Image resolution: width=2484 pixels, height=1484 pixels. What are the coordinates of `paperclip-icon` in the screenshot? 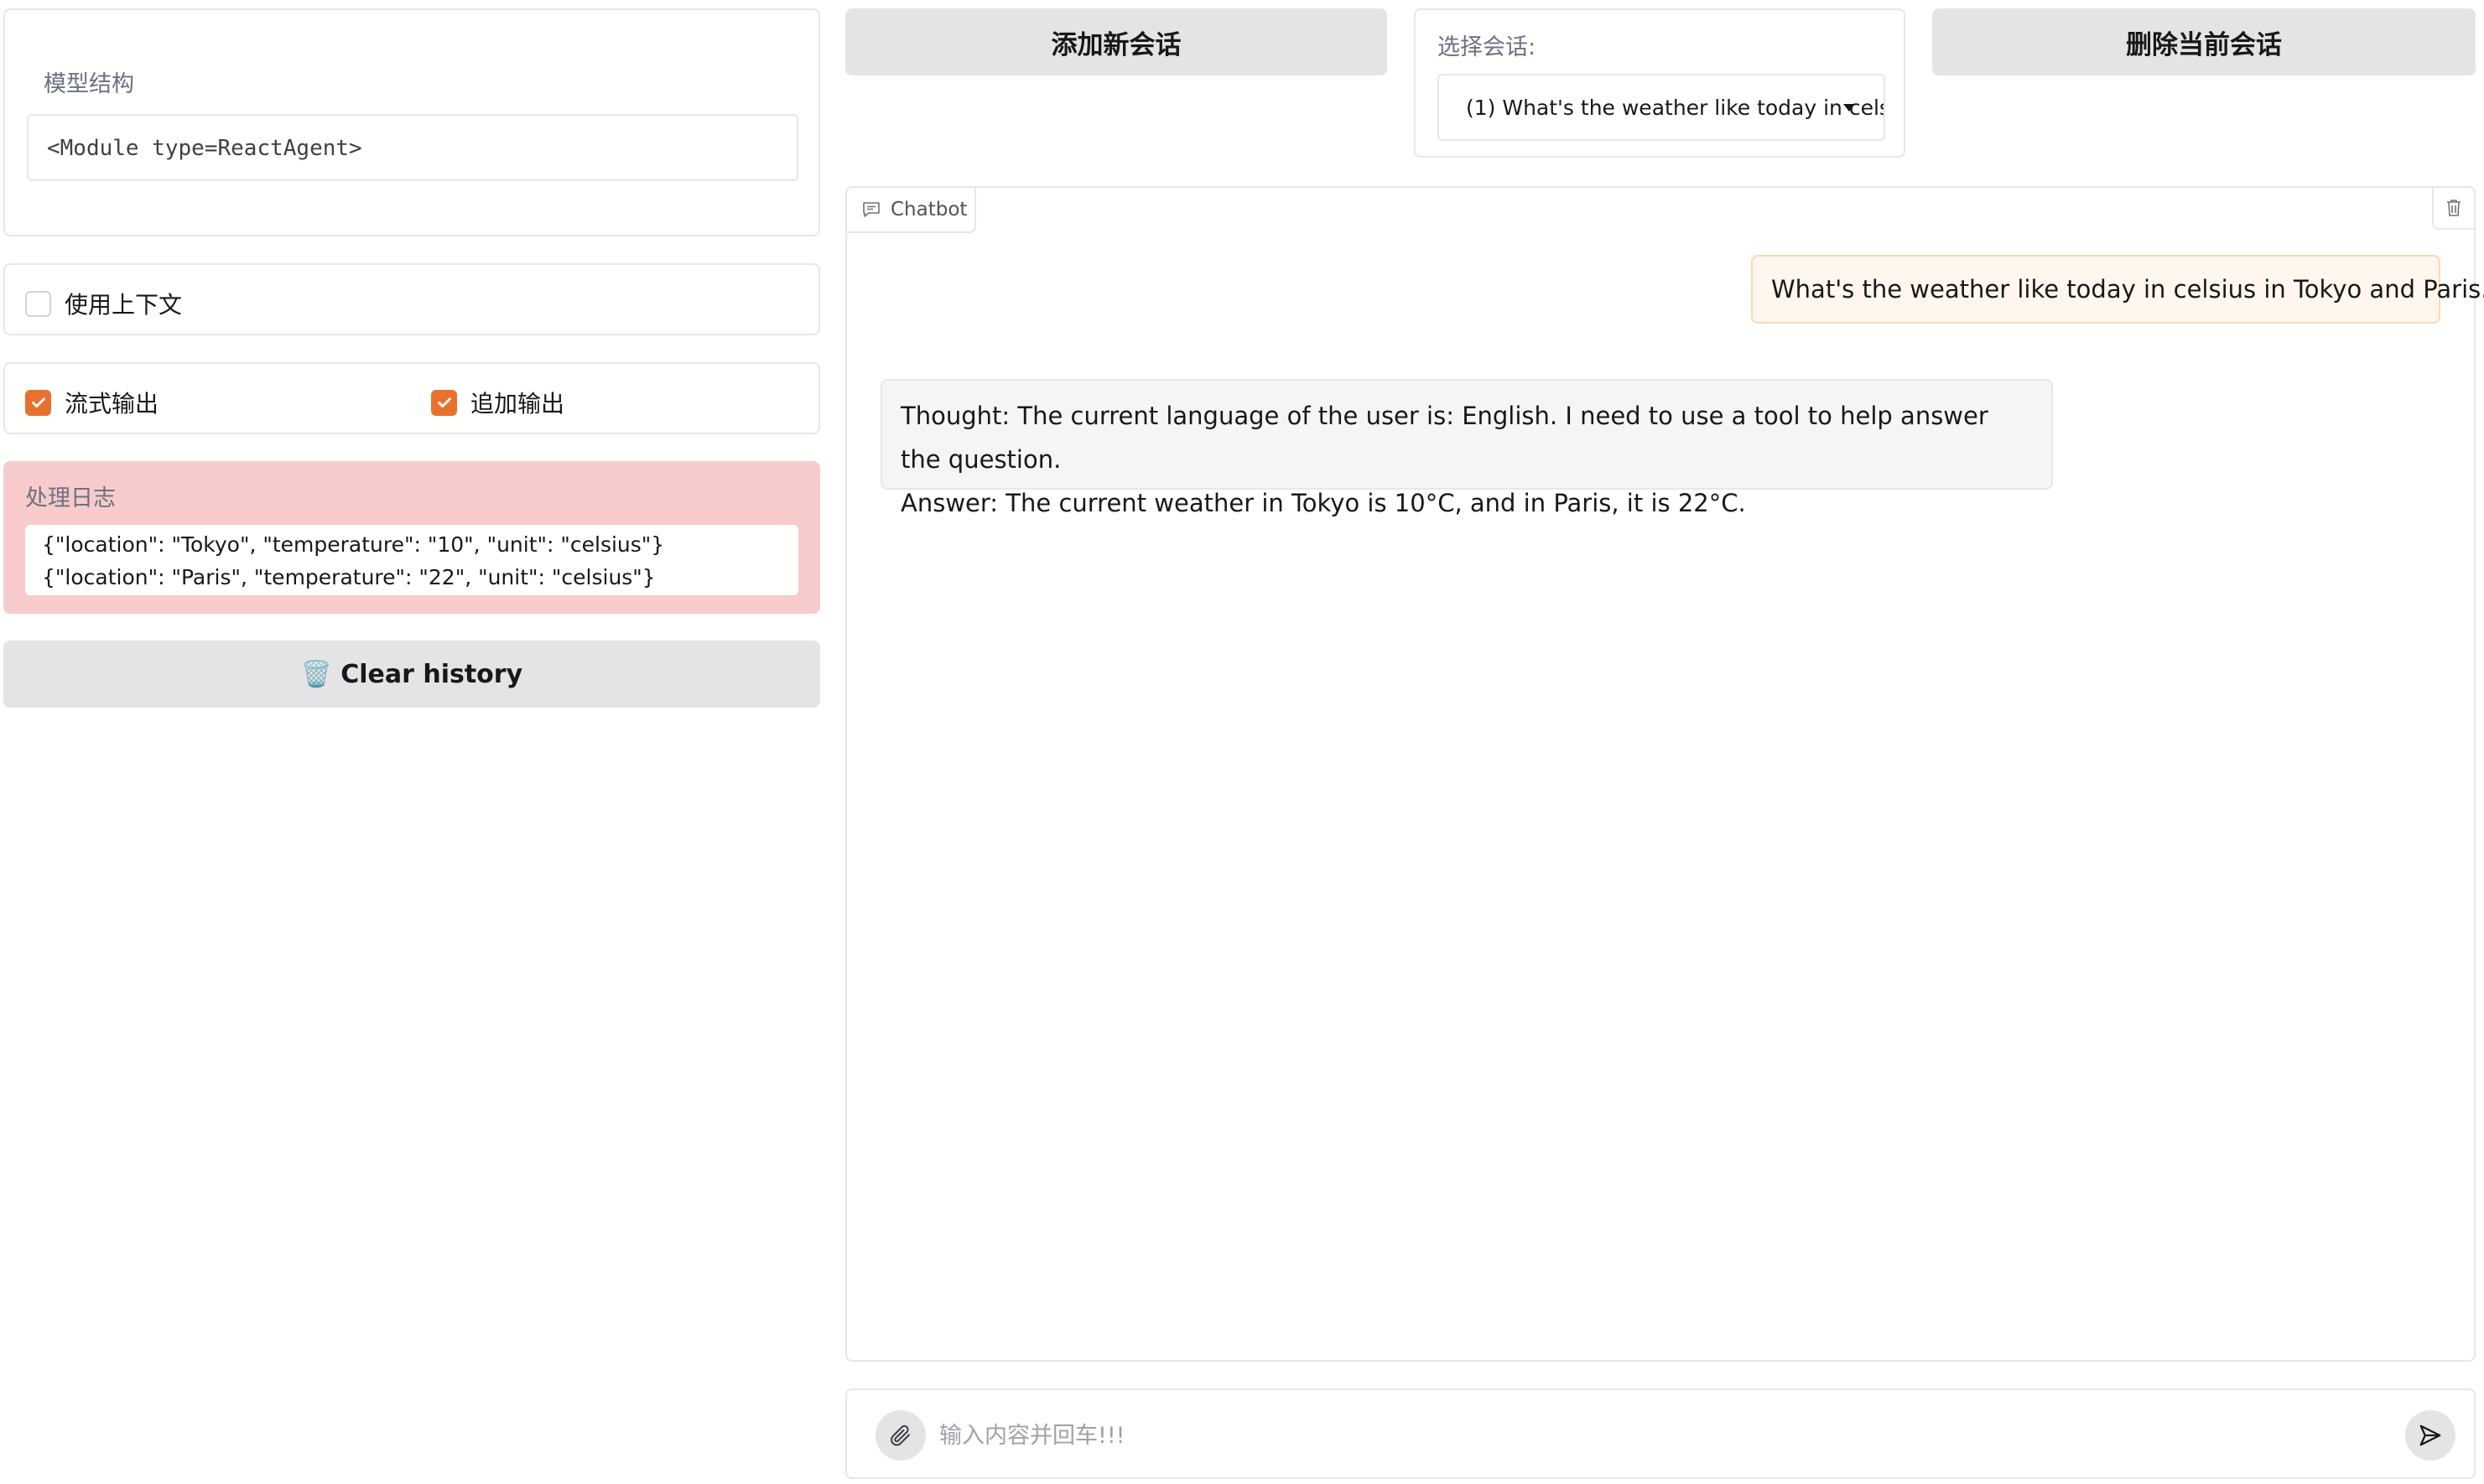 It's located at (900, 1435).